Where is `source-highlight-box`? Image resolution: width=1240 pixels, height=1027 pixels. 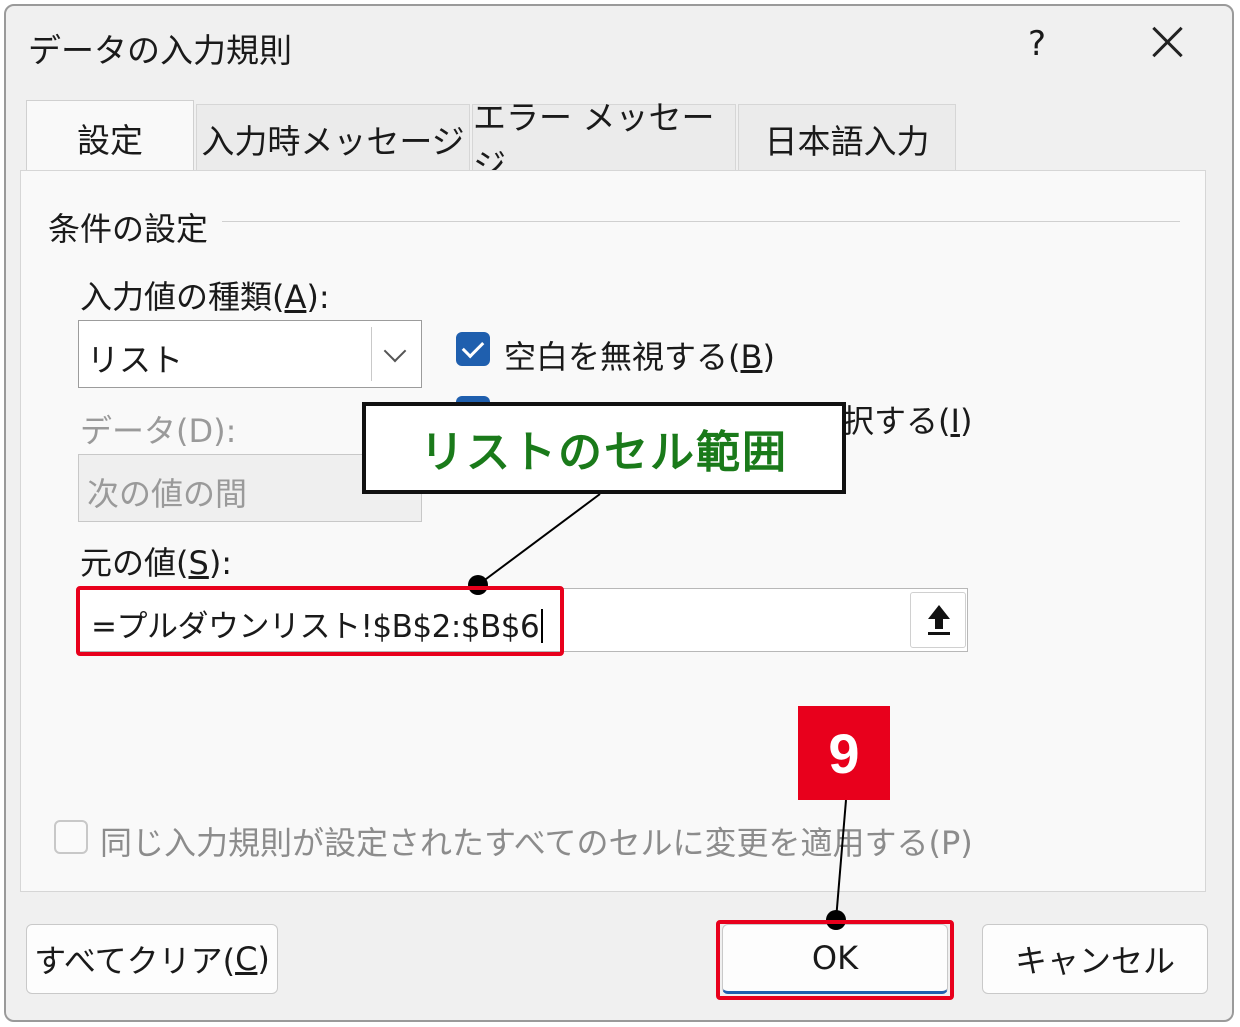
source-highlight-box is located at coordinates (320, 621).